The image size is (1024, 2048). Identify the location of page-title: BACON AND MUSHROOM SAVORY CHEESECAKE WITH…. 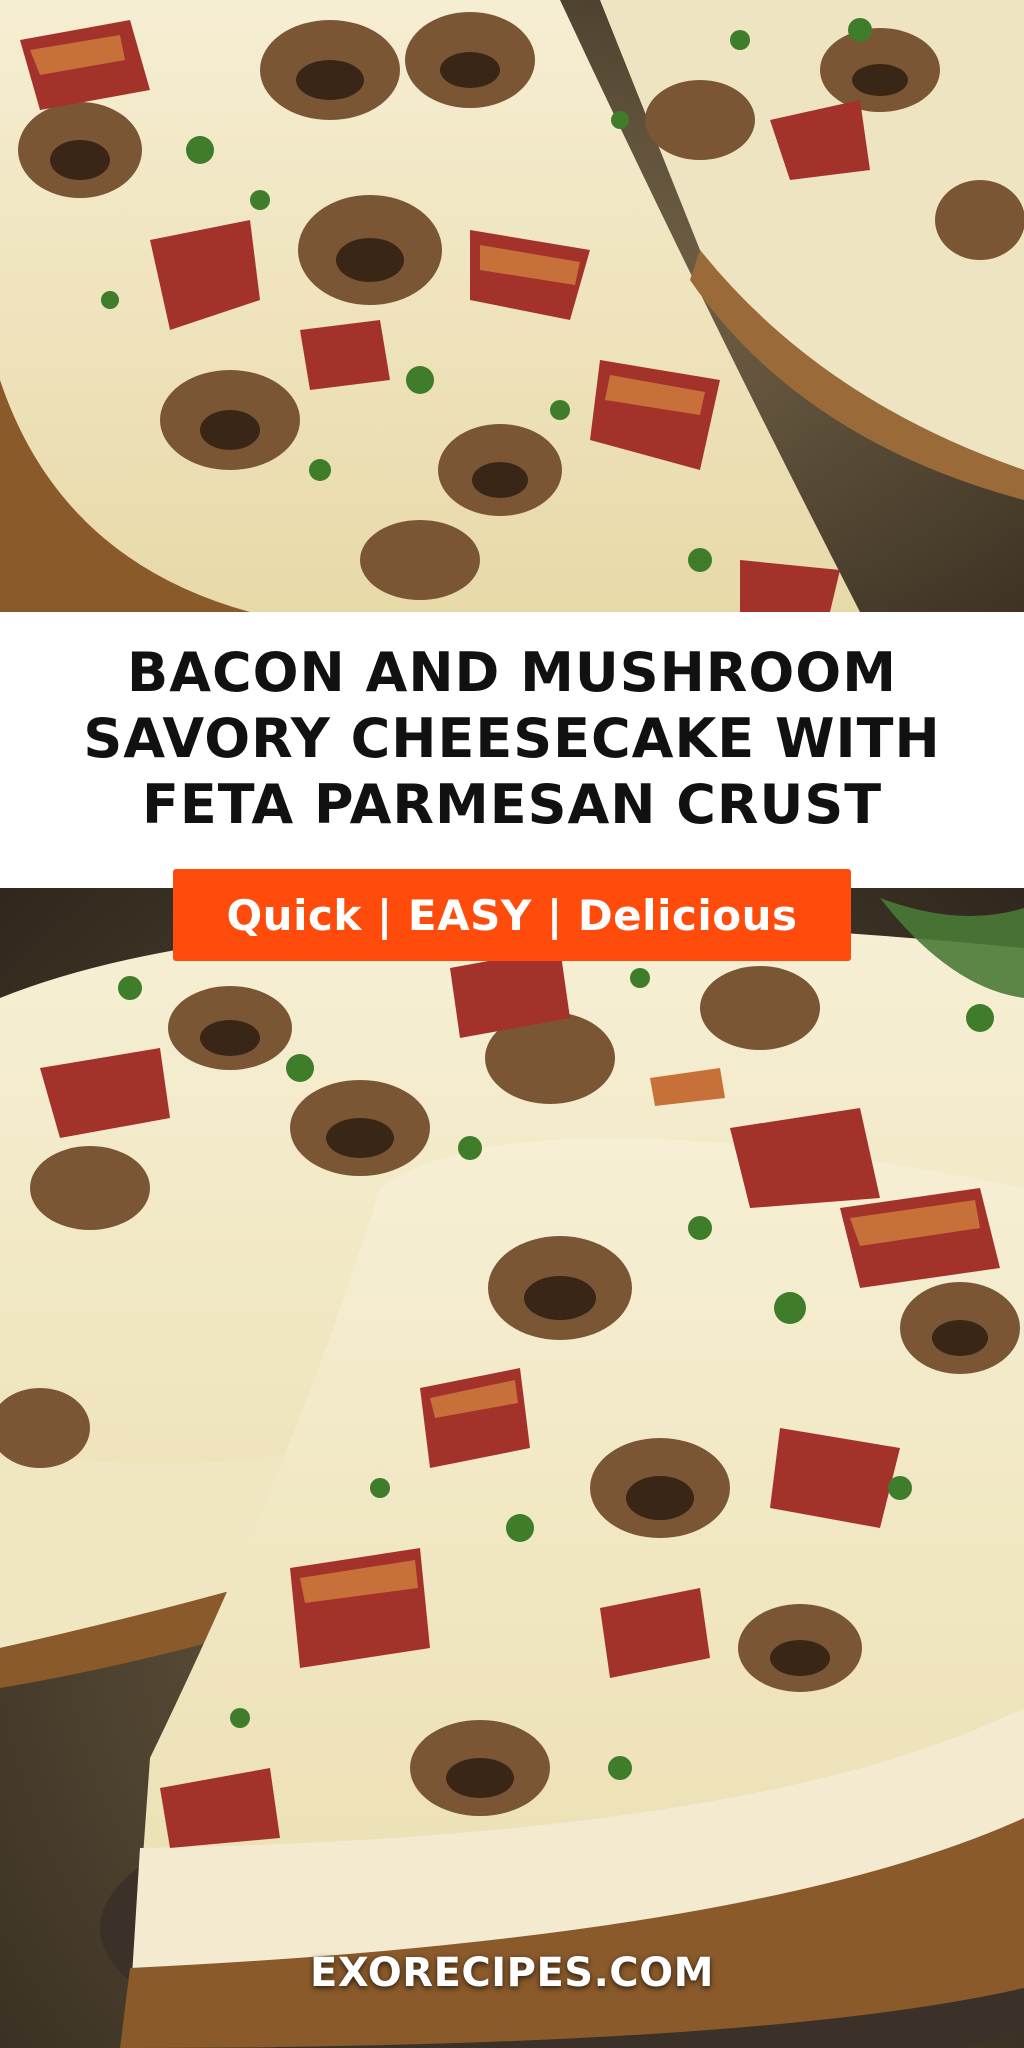
(512, 739).